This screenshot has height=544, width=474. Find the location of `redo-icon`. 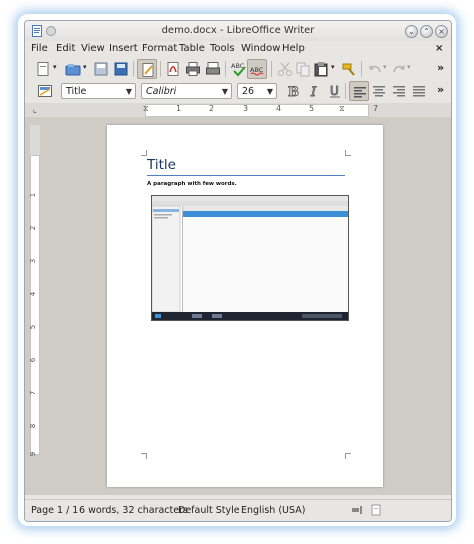

redo-icon is located at coordinates (399, 69).